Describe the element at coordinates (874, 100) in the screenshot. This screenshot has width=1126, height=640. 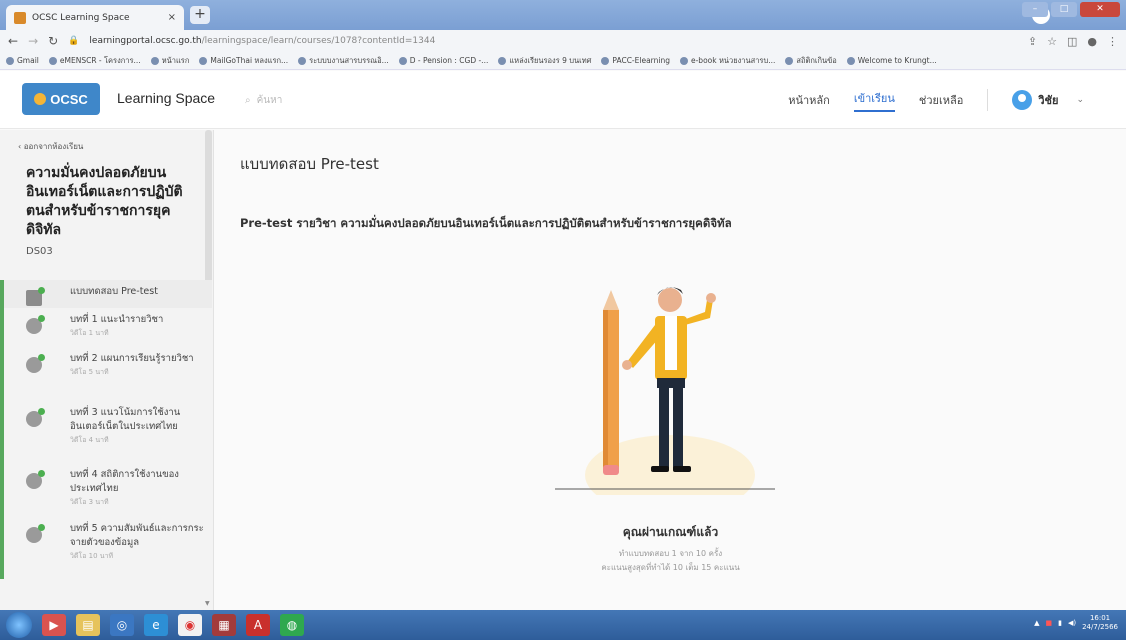
I see `nav-enroll: เข้าเรียน` at that location.